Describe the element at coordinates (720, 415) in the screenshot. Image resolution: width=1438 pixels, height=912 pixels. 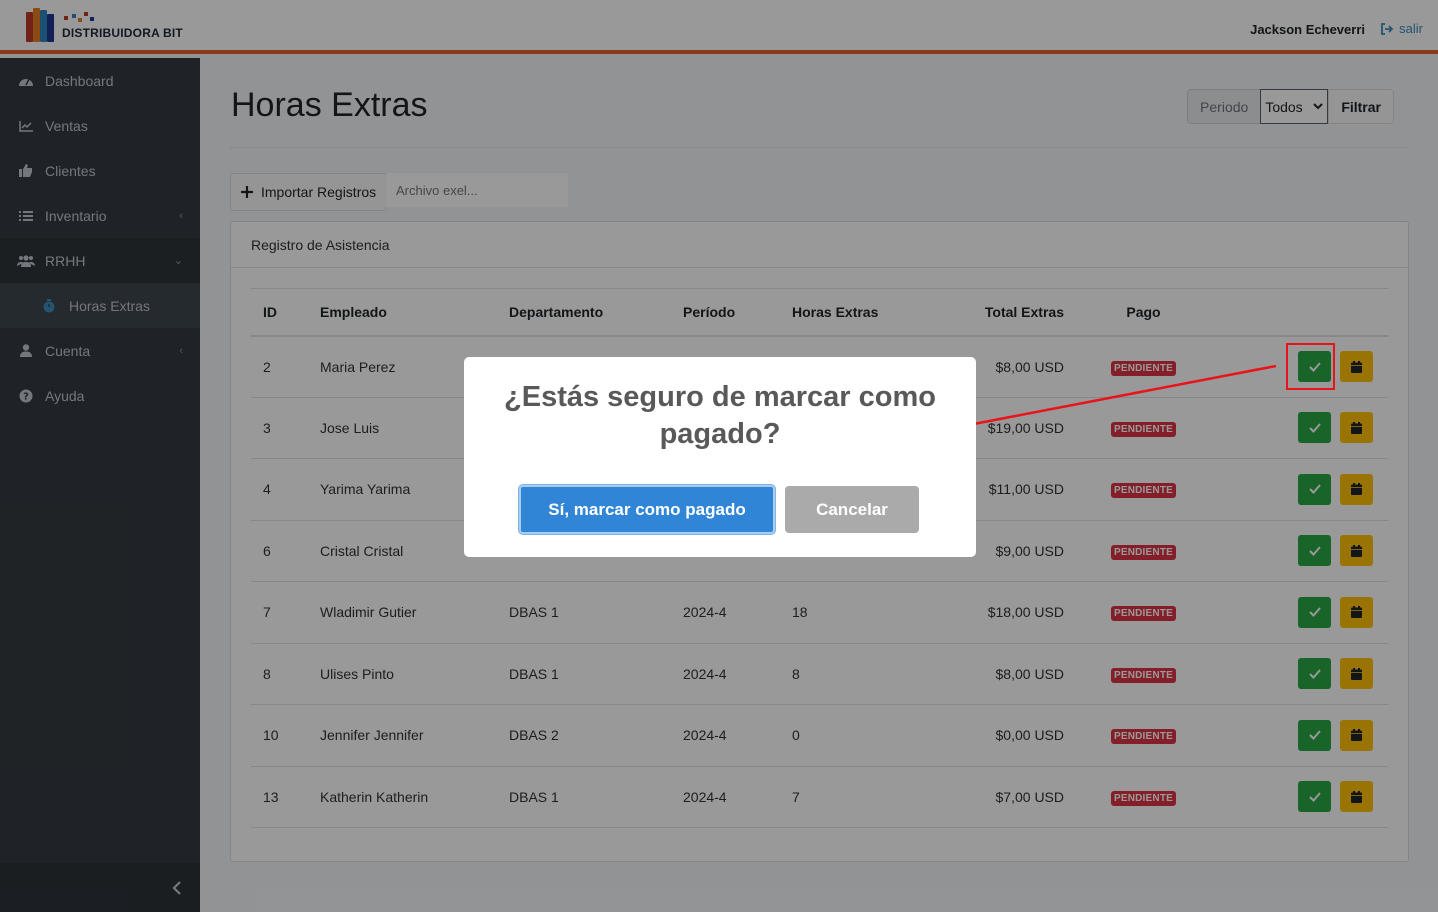
I see `dialog-title: ¿Estás seguro de marcar como pagado?` at that location.